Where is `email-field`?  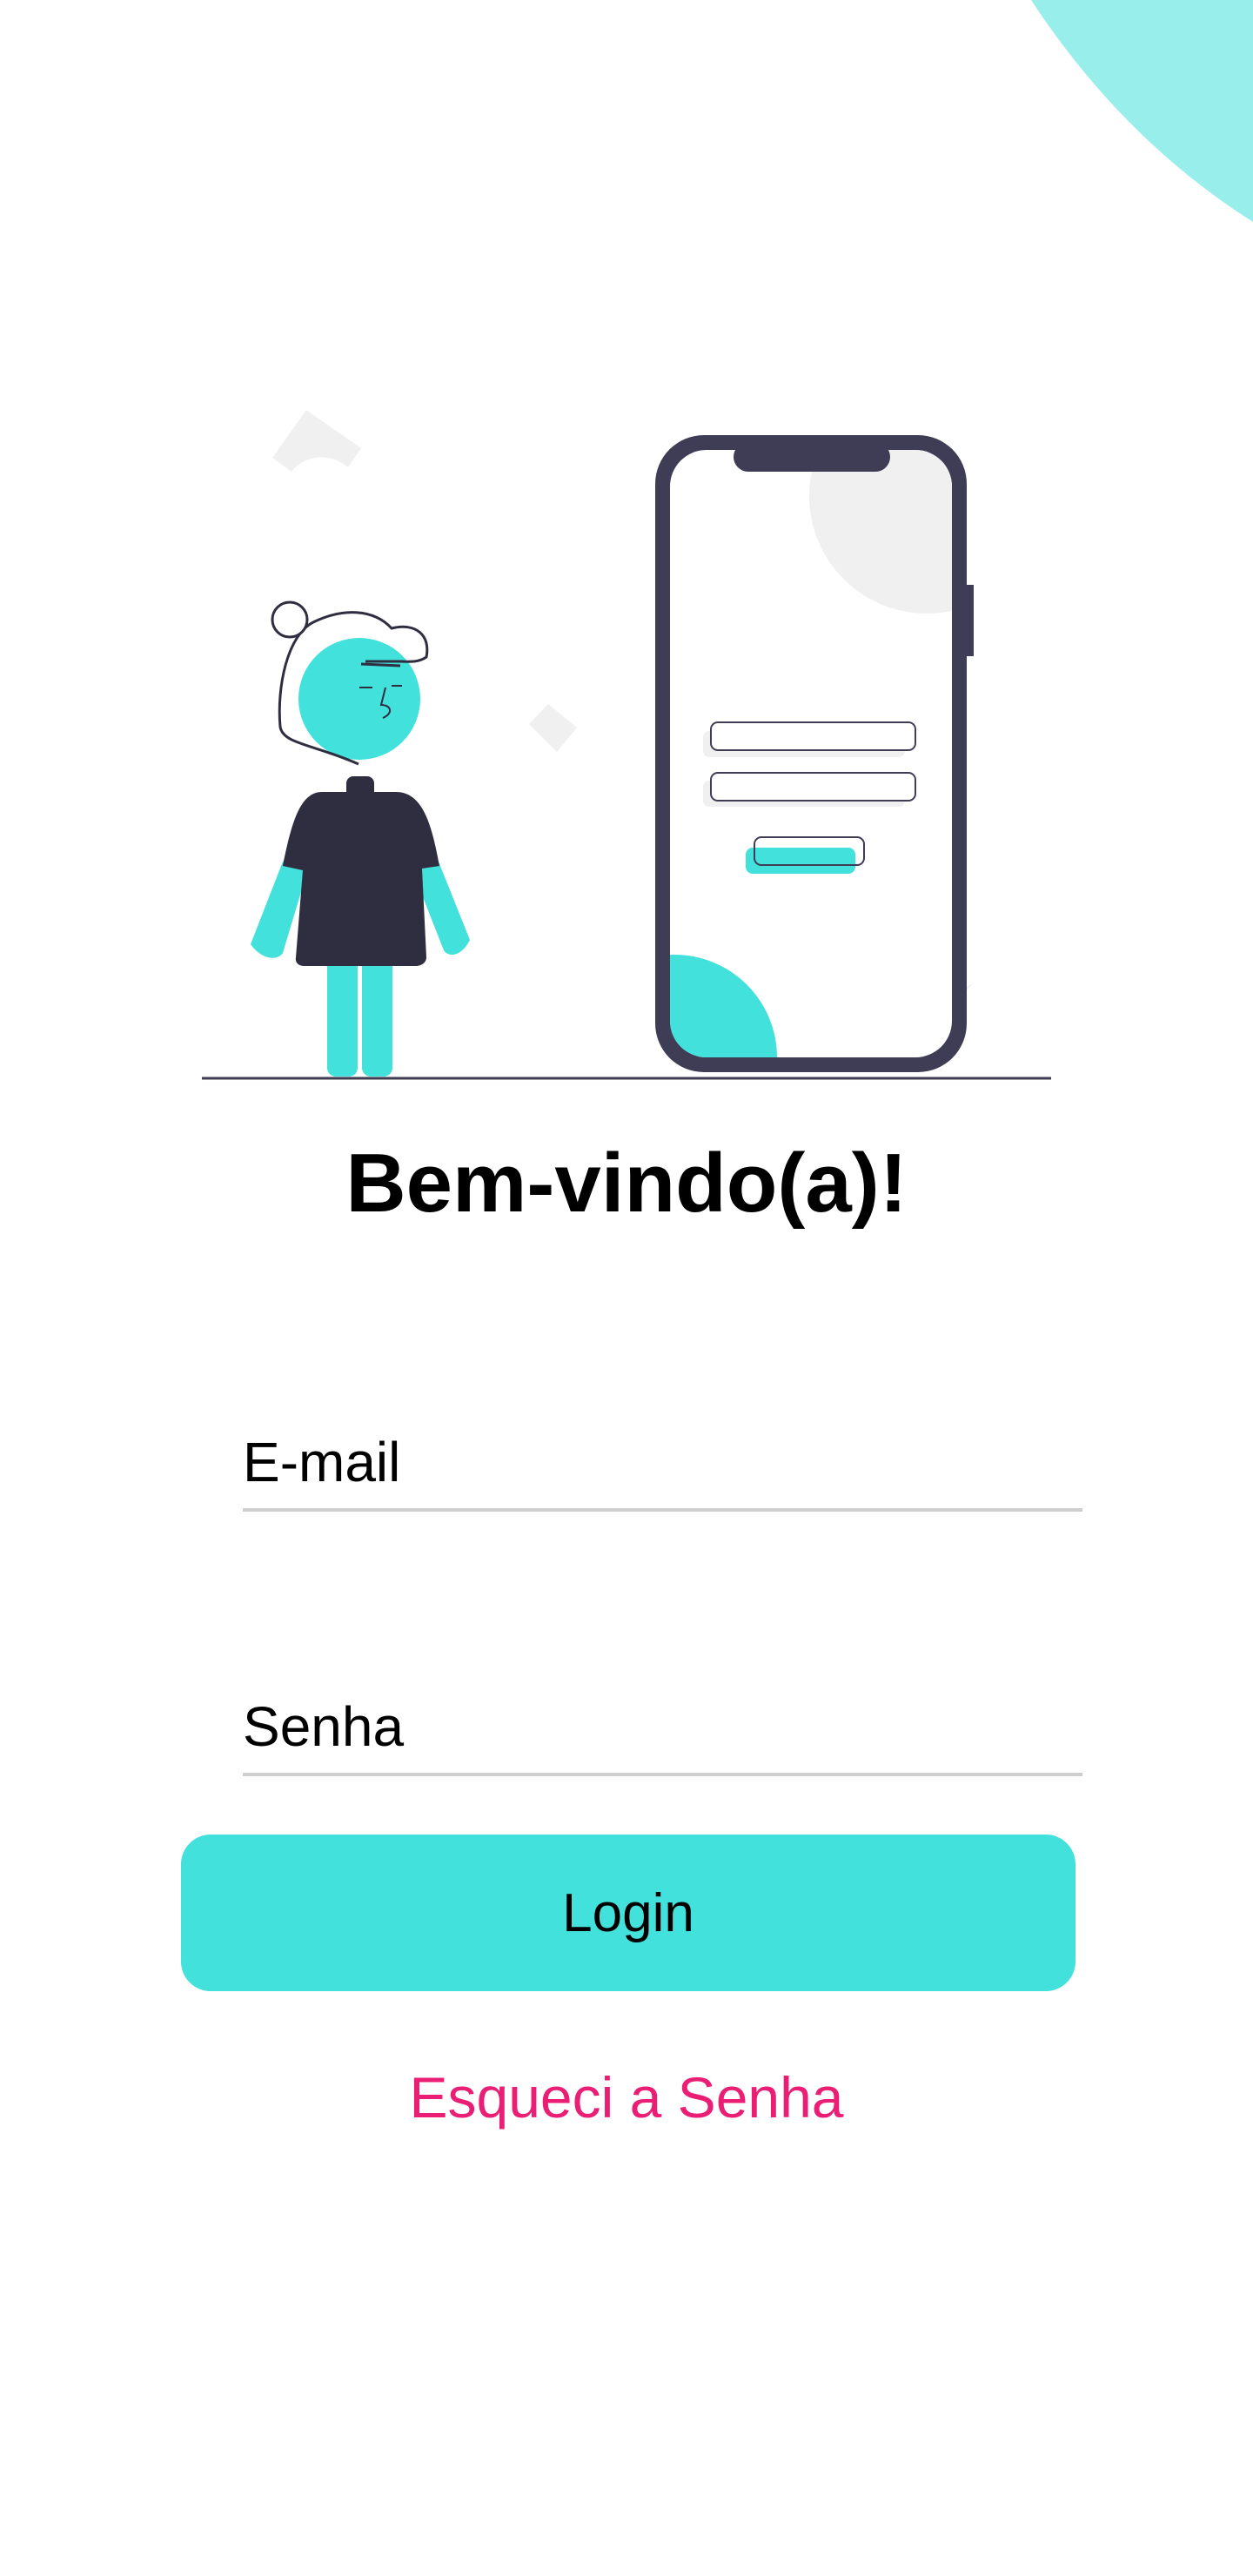
email-field is located at coordinates (662, 1464).